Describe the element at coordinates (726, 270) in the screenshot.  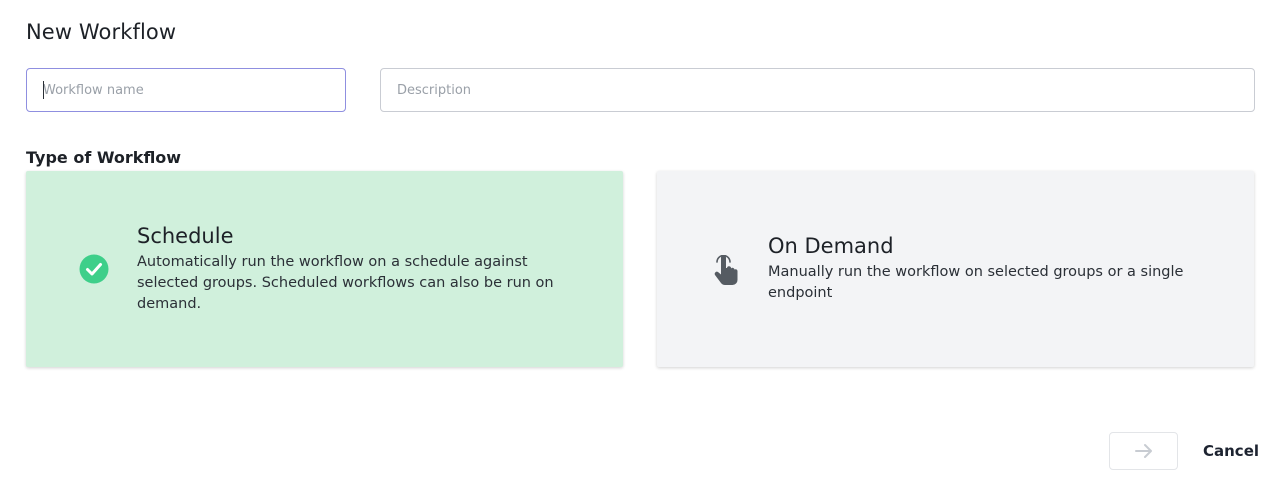
I see `pointer-hand-icon` at that location.